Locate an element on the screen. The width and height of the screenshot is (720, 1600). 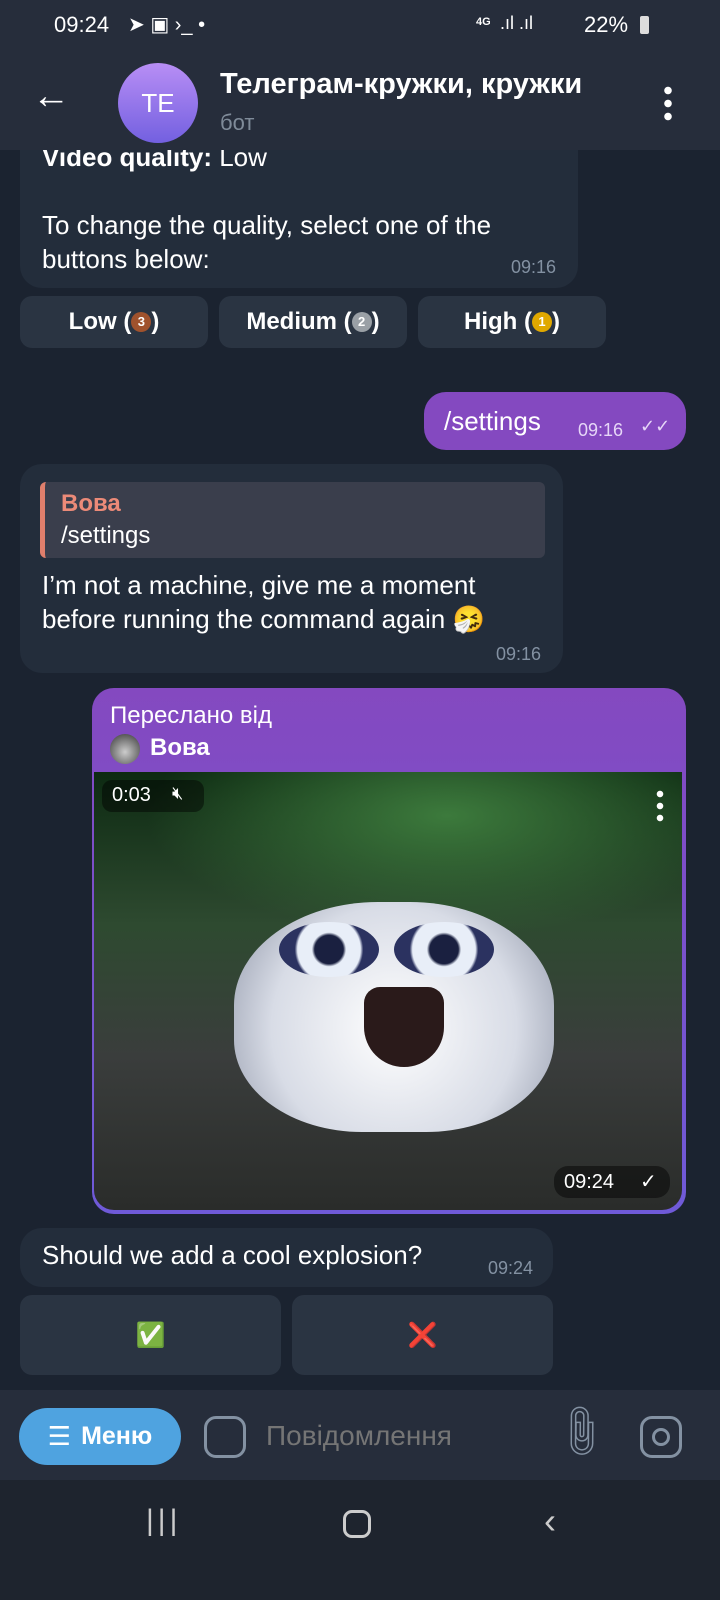
forwarded-label: Переслано від is located at coordinates (191, 715).